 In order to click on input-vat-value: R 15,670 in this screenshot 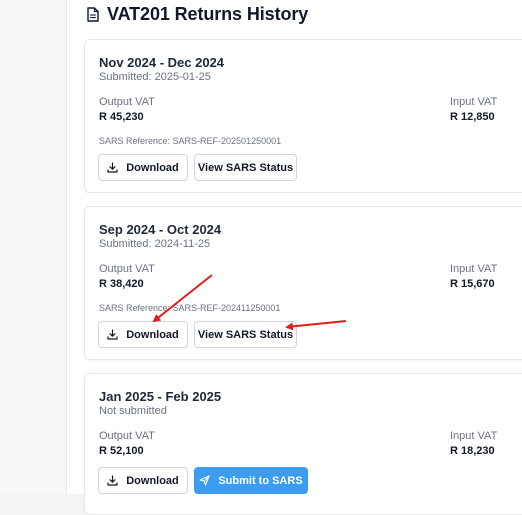, I will do `click(472, 284)`.